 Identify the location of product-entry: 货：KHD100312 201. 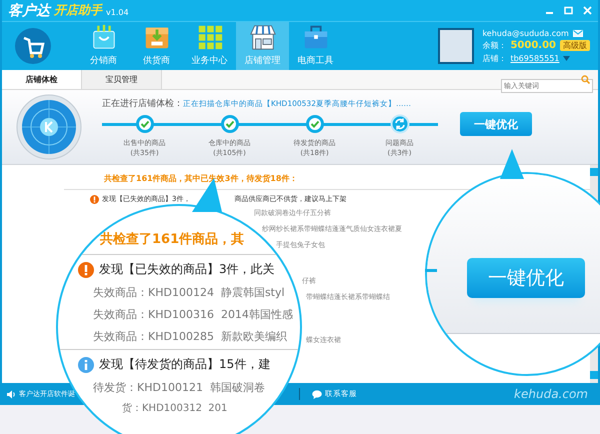
(174, 408).